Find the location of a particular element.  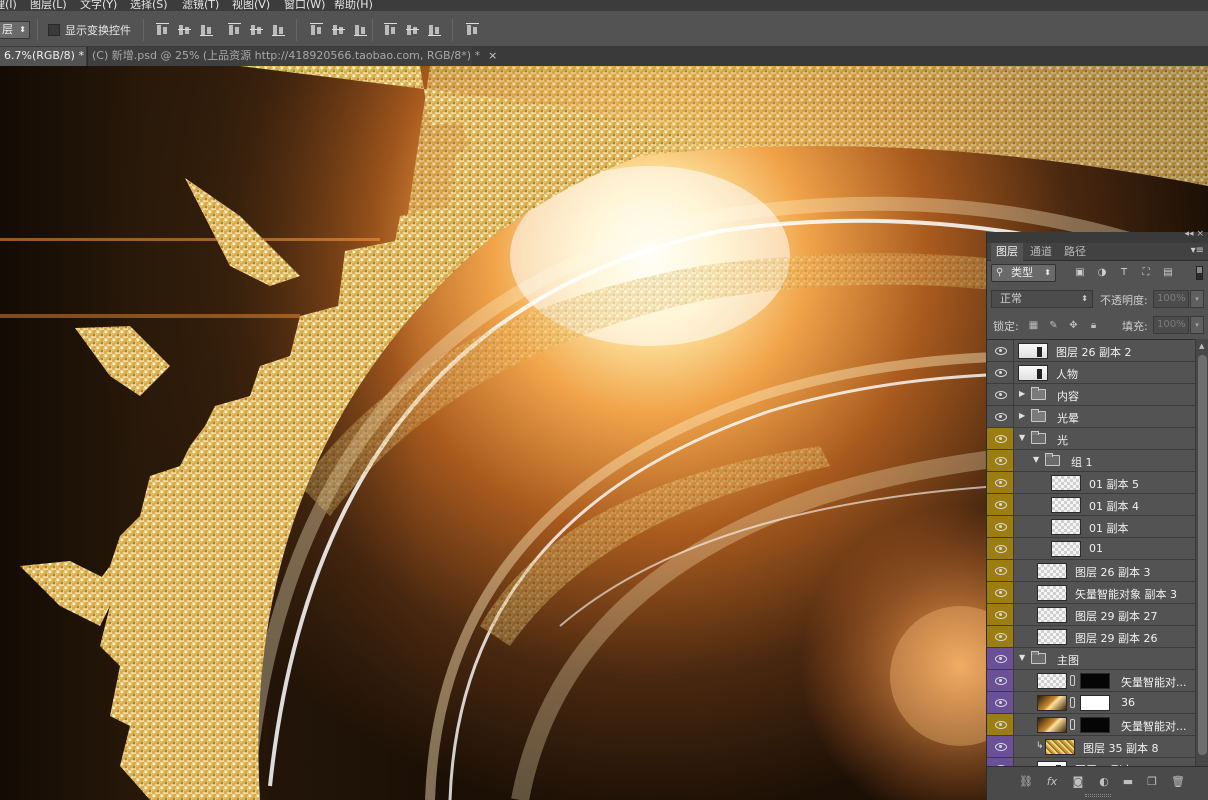

adjustment-layer-icon: ◐ is located at coordinates (1104, 782).